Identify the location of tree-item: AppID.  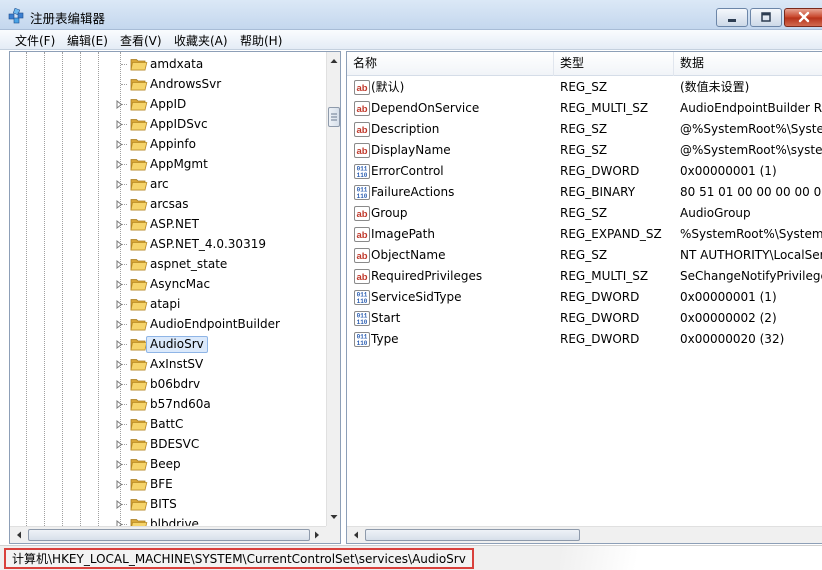
(168, 104).